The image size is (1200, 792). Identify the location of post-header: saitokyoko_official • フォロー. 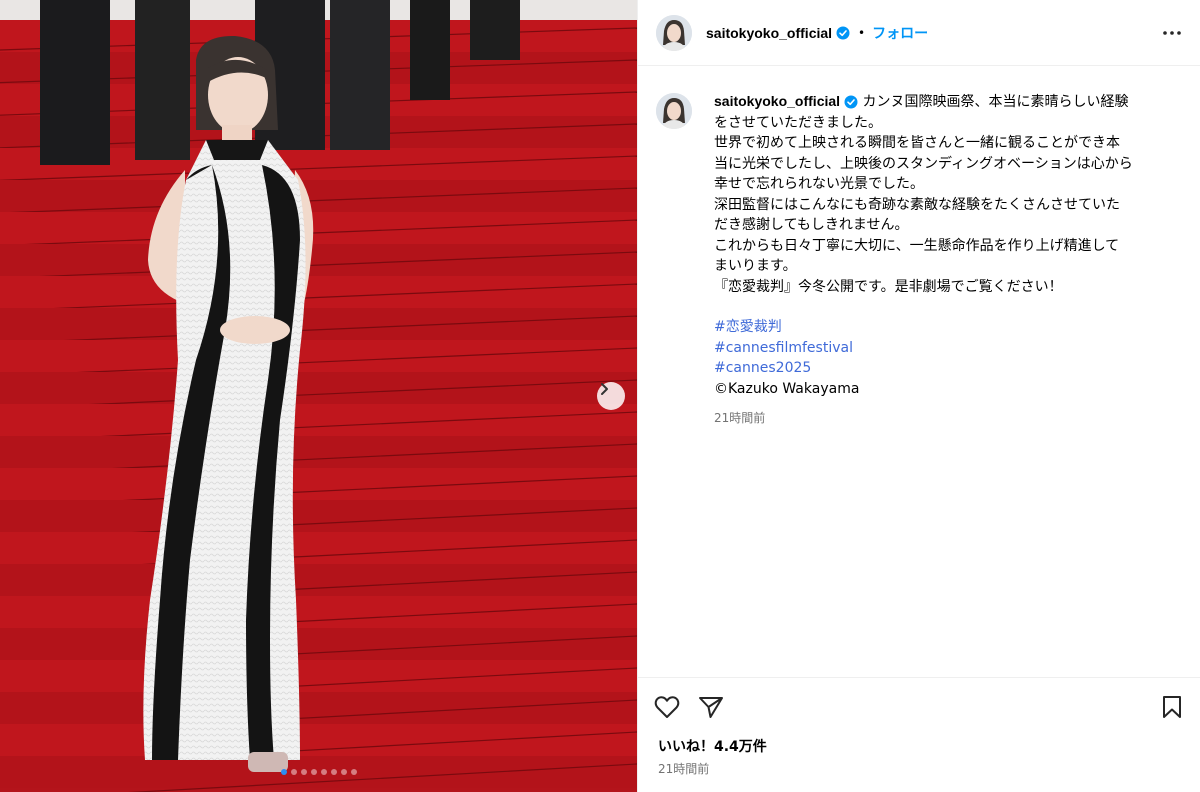
(919, 33).